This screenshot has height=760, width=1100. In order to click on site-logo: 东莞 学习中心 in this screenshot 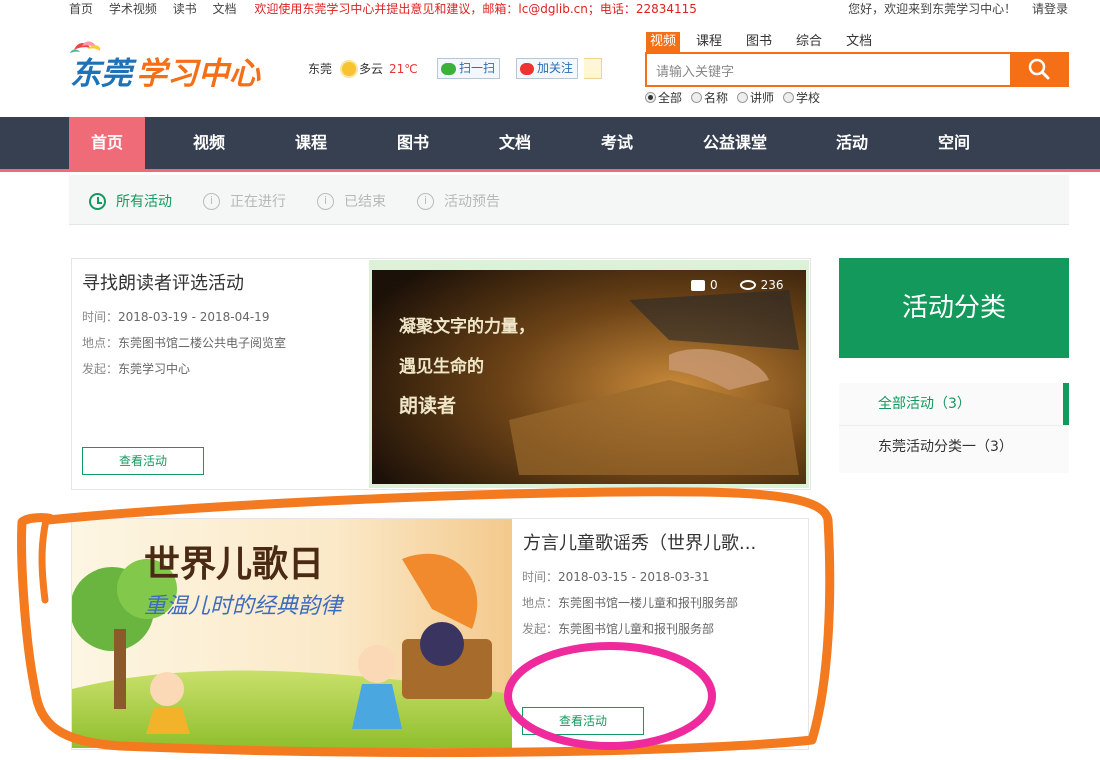, I will do `click(170, 66)`.